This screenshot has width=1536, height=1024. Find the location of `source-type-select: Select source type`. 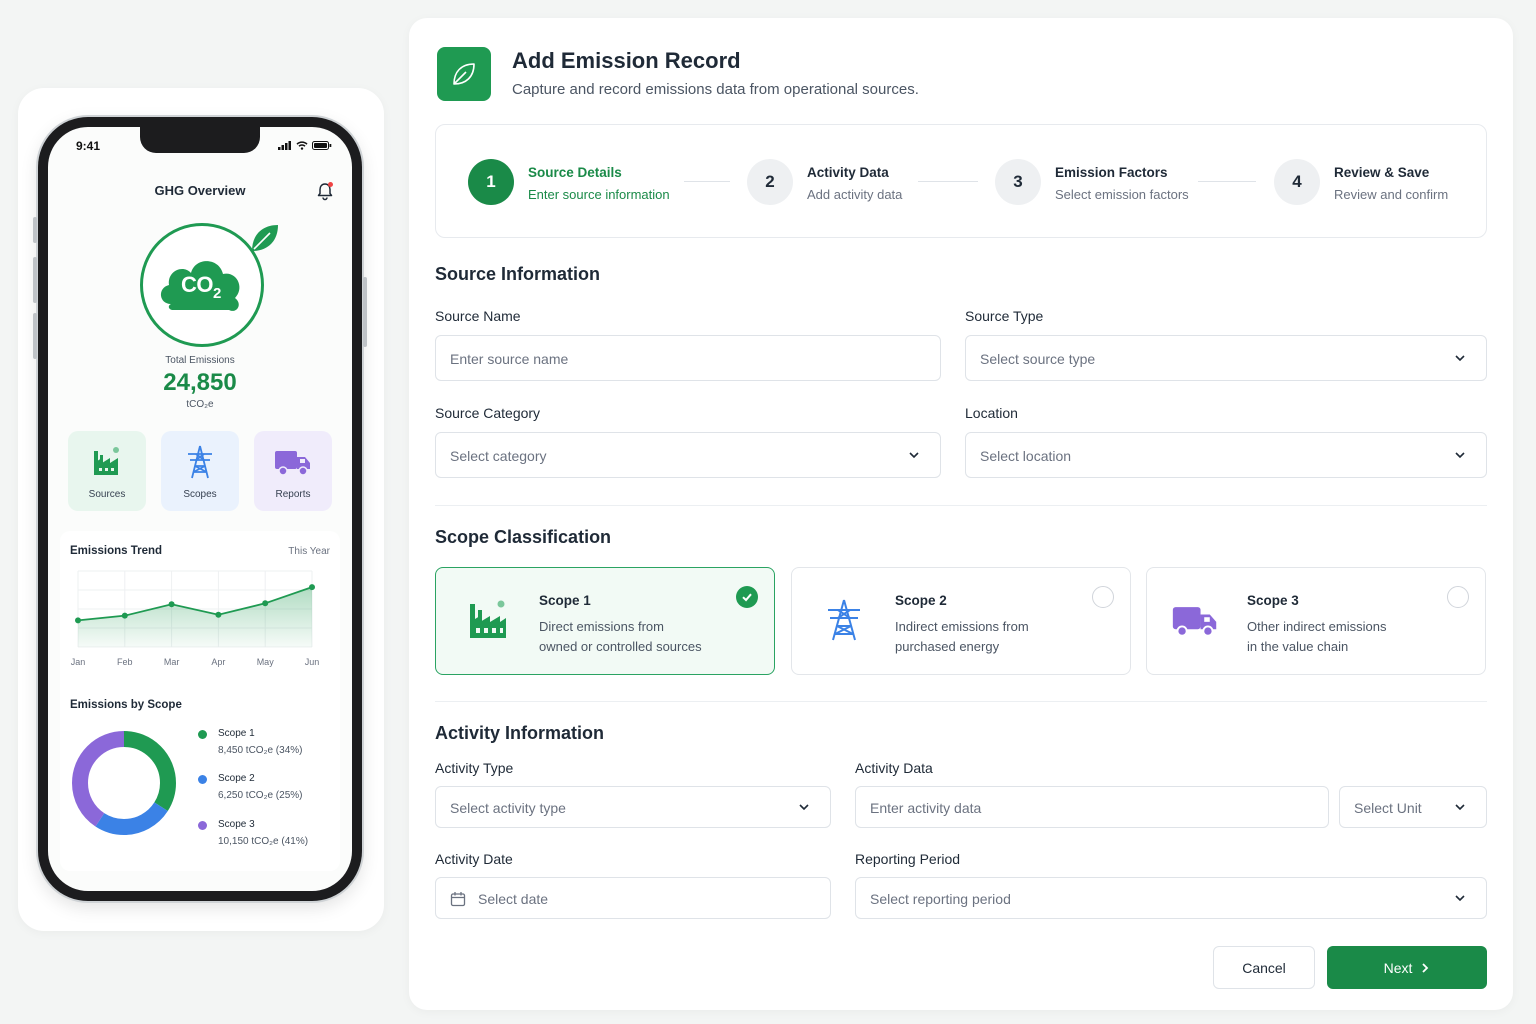

source-type-select: Select source type is located at coordinates (1226, 358).